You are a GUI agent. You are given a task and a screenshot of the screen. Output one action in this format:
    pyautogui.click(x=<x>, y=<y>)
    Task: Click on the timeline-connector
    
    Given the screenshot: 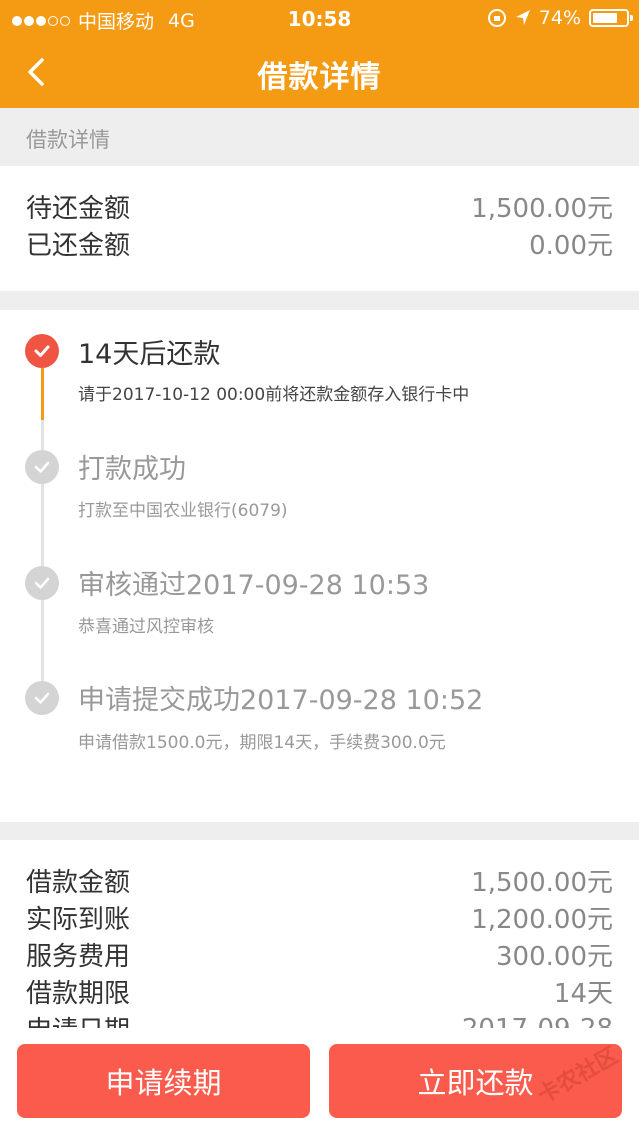 What is the action you would take?
    pyautogui.click(x=42, y=394)
    